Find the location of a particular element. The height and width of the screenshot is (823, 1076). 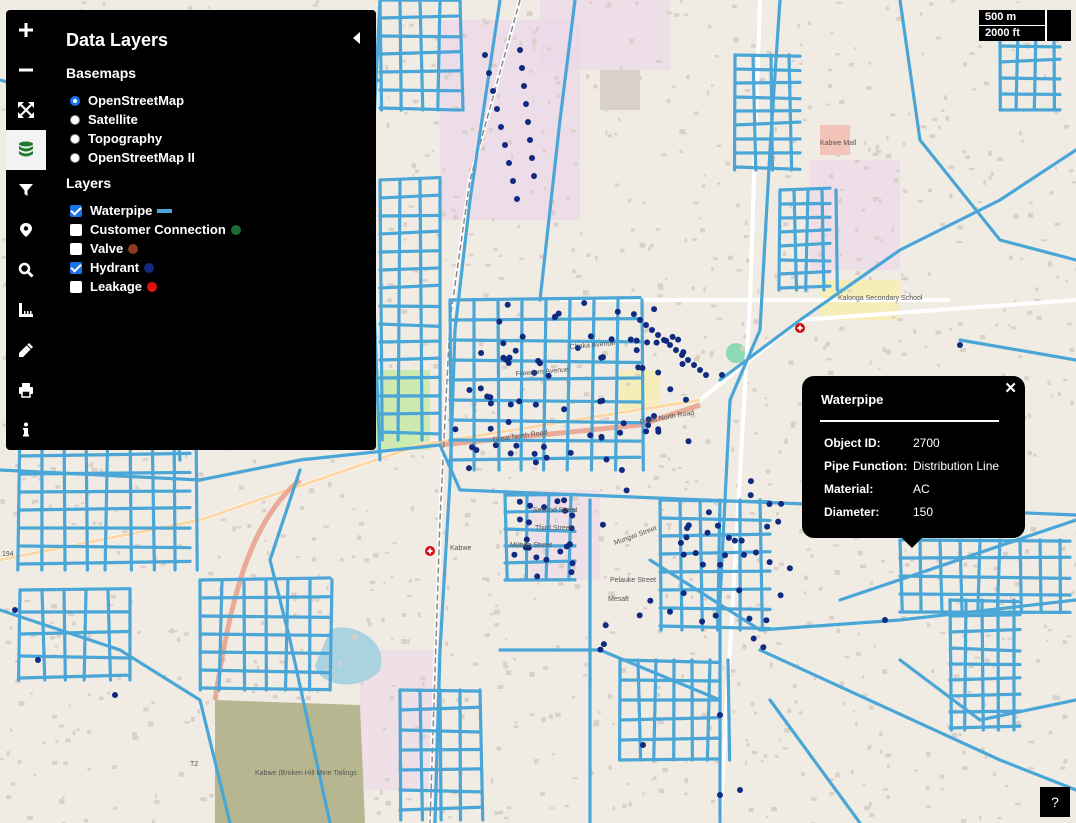

checkbox-checked-icon is located at coordinates (76, 210).